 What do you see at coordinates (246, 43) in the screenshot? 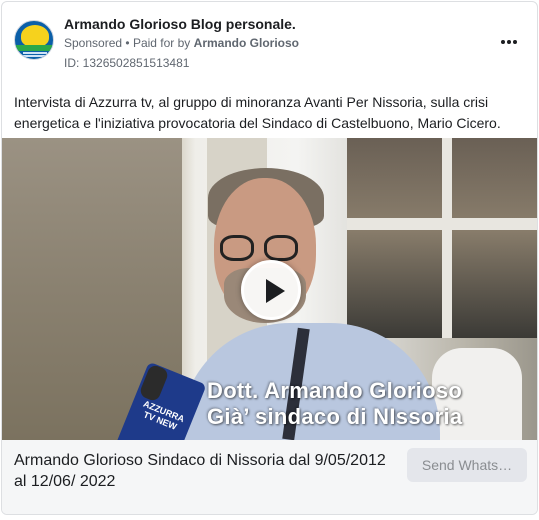
I see `paid-for-name: Armando Glorioso` at bounding box center [246, 43].